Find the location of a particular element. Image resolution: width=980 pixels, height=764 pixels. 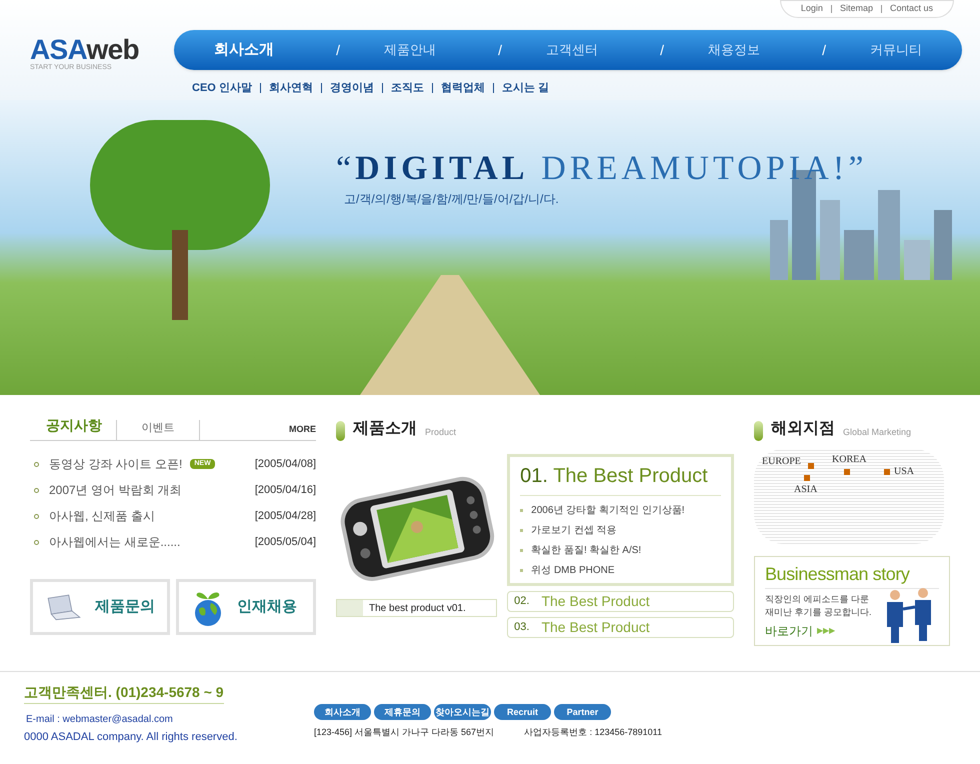

logo: ASAweb is located at coordinates (84, 50).